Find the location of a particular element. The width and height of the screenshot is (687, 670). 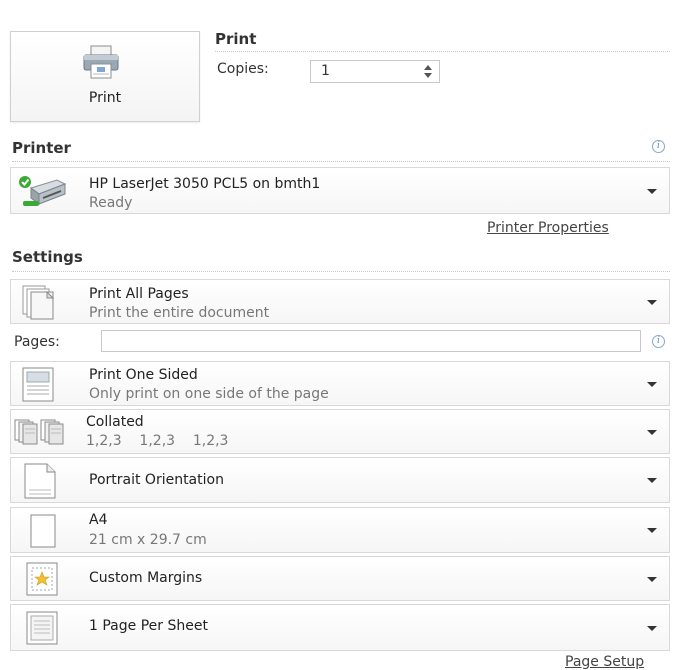

margins-title: Custom Margins is located at coordinates (146, 578).